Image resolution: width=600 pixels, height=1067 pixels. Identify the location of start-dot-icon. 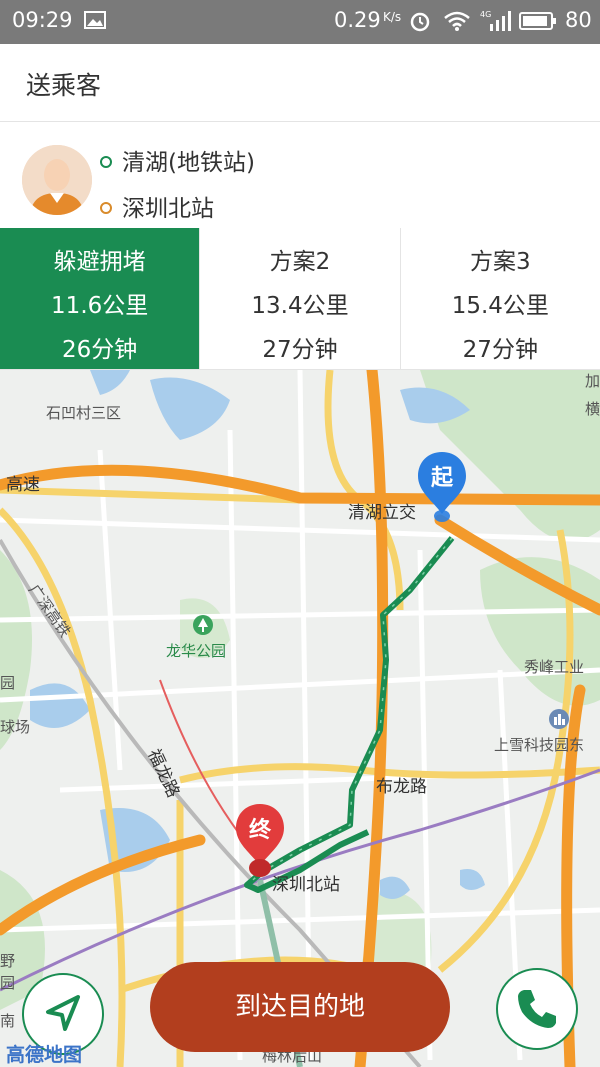
(106, 162).